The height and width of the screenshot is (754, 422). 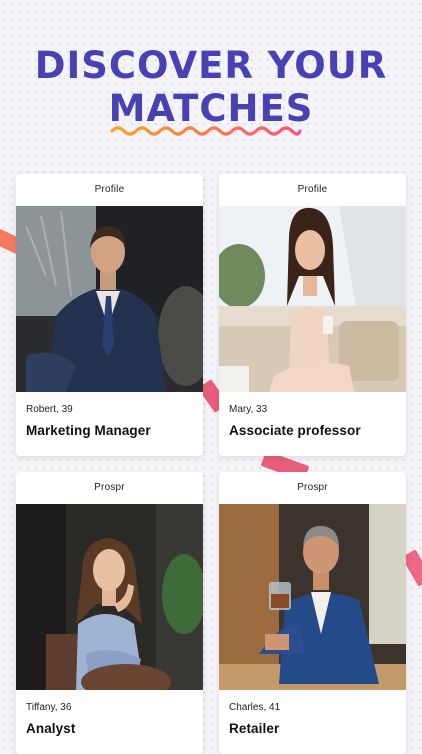 I want to click on woman-on-sofa-photo, so click(x=312, y=299).